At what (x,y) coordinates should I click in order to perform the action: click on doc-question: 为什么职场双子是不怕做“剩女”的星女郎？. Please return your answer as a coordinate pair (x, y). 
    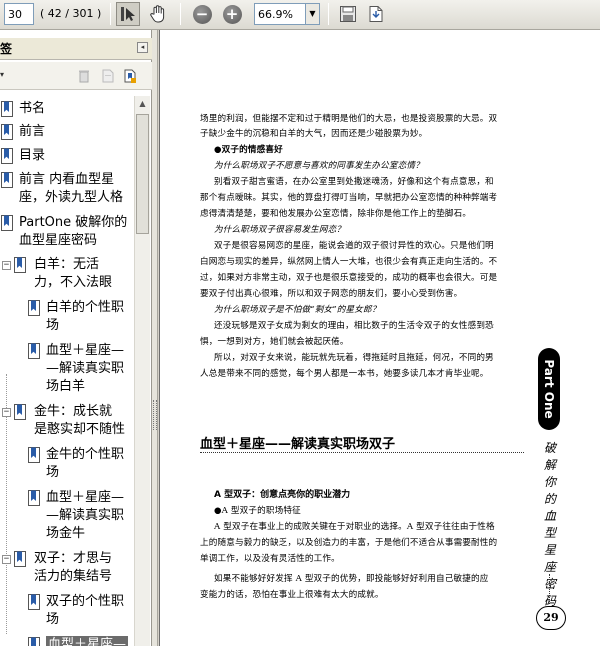
    Looking at the image, I should click on (297, 310).